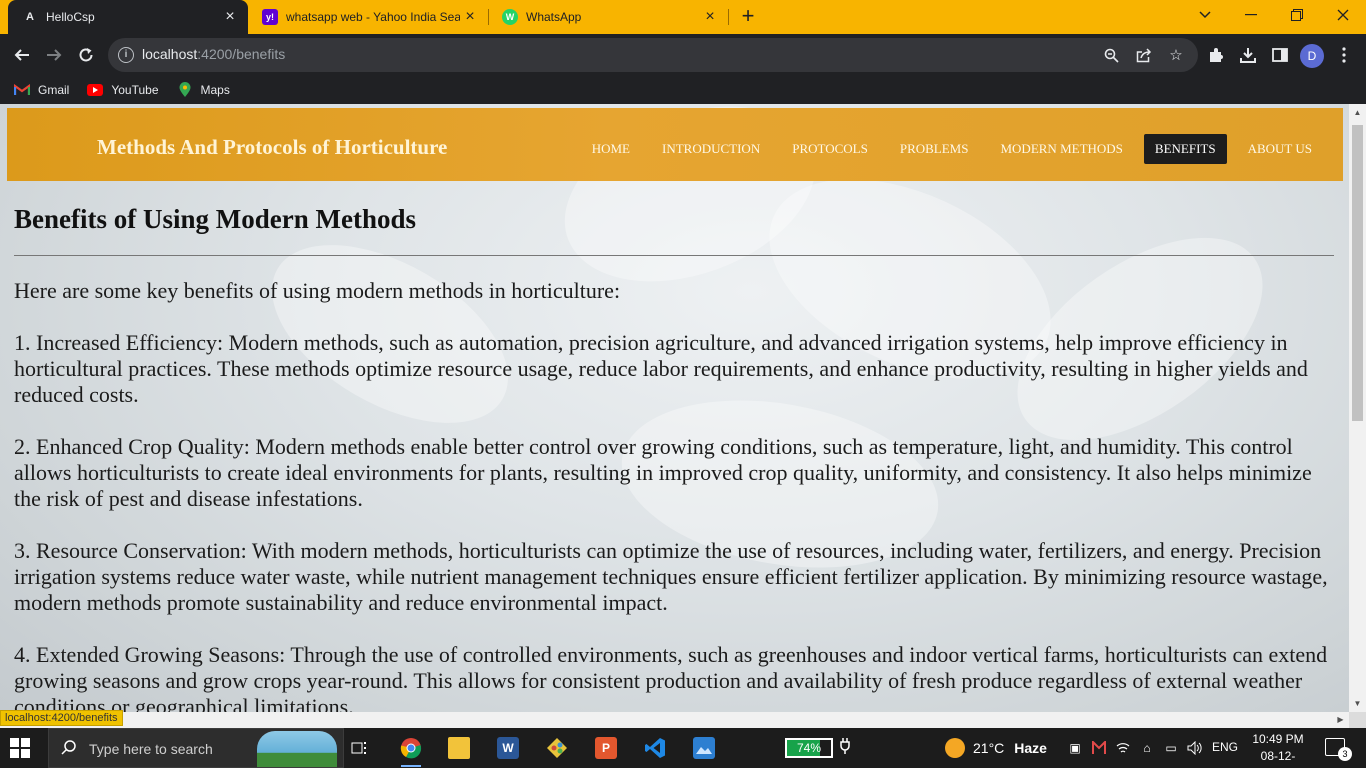 This screenshot has width=1366, height=768. Describe the element at coordinates (1345, 754) in the screenshot. I see `notification-count-badge: 3` at that location.